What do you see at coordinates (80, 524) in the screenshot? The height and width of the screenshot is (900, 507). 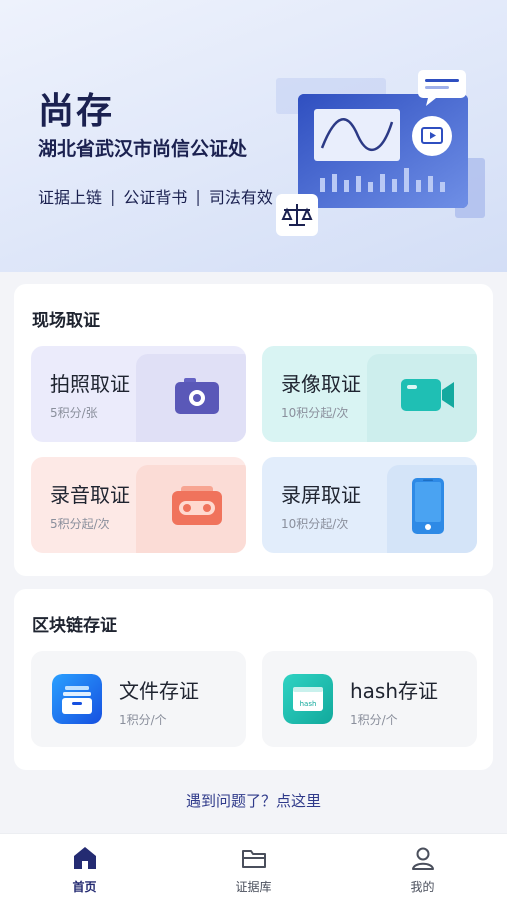 I see `tile-price: 5积分起/次` at bounding box center [80, 524].